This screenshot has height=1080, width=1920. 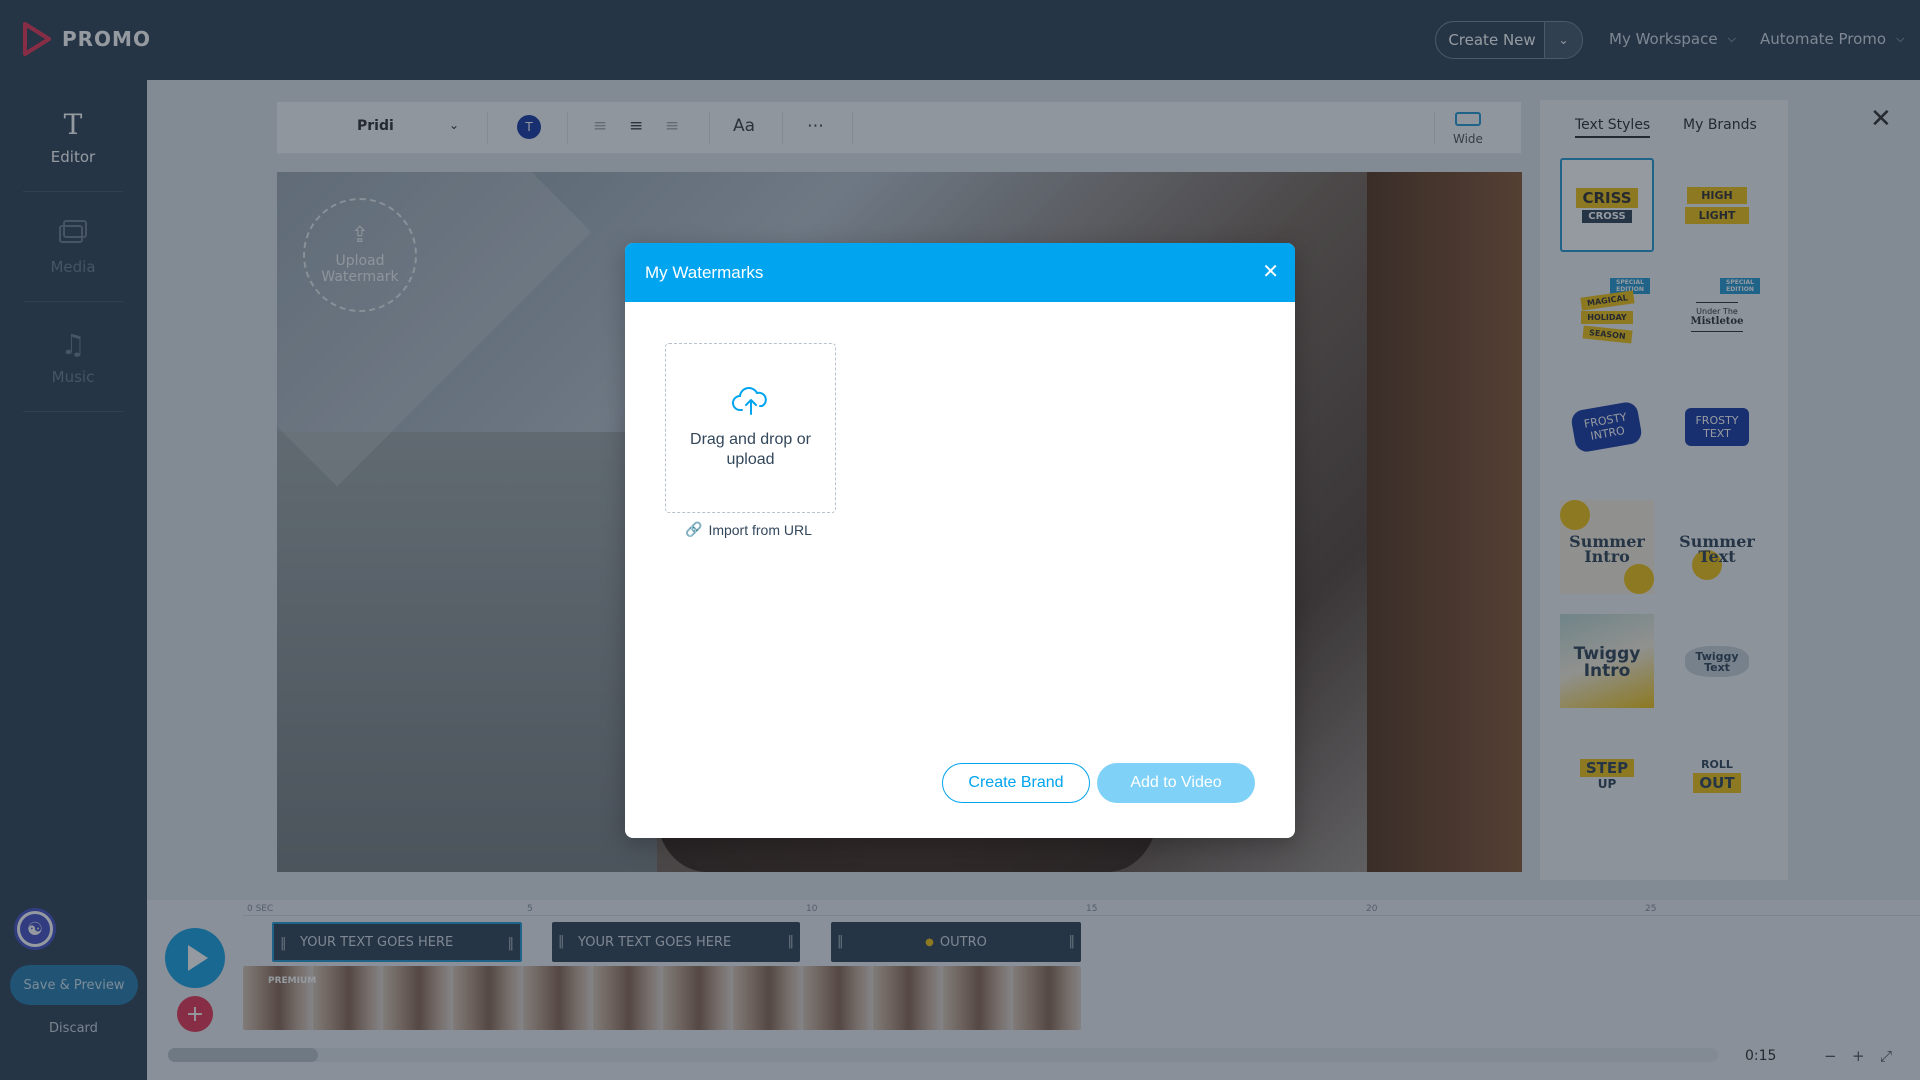 I want to click on cloud-upload-icon, so click(x=750, y=403).